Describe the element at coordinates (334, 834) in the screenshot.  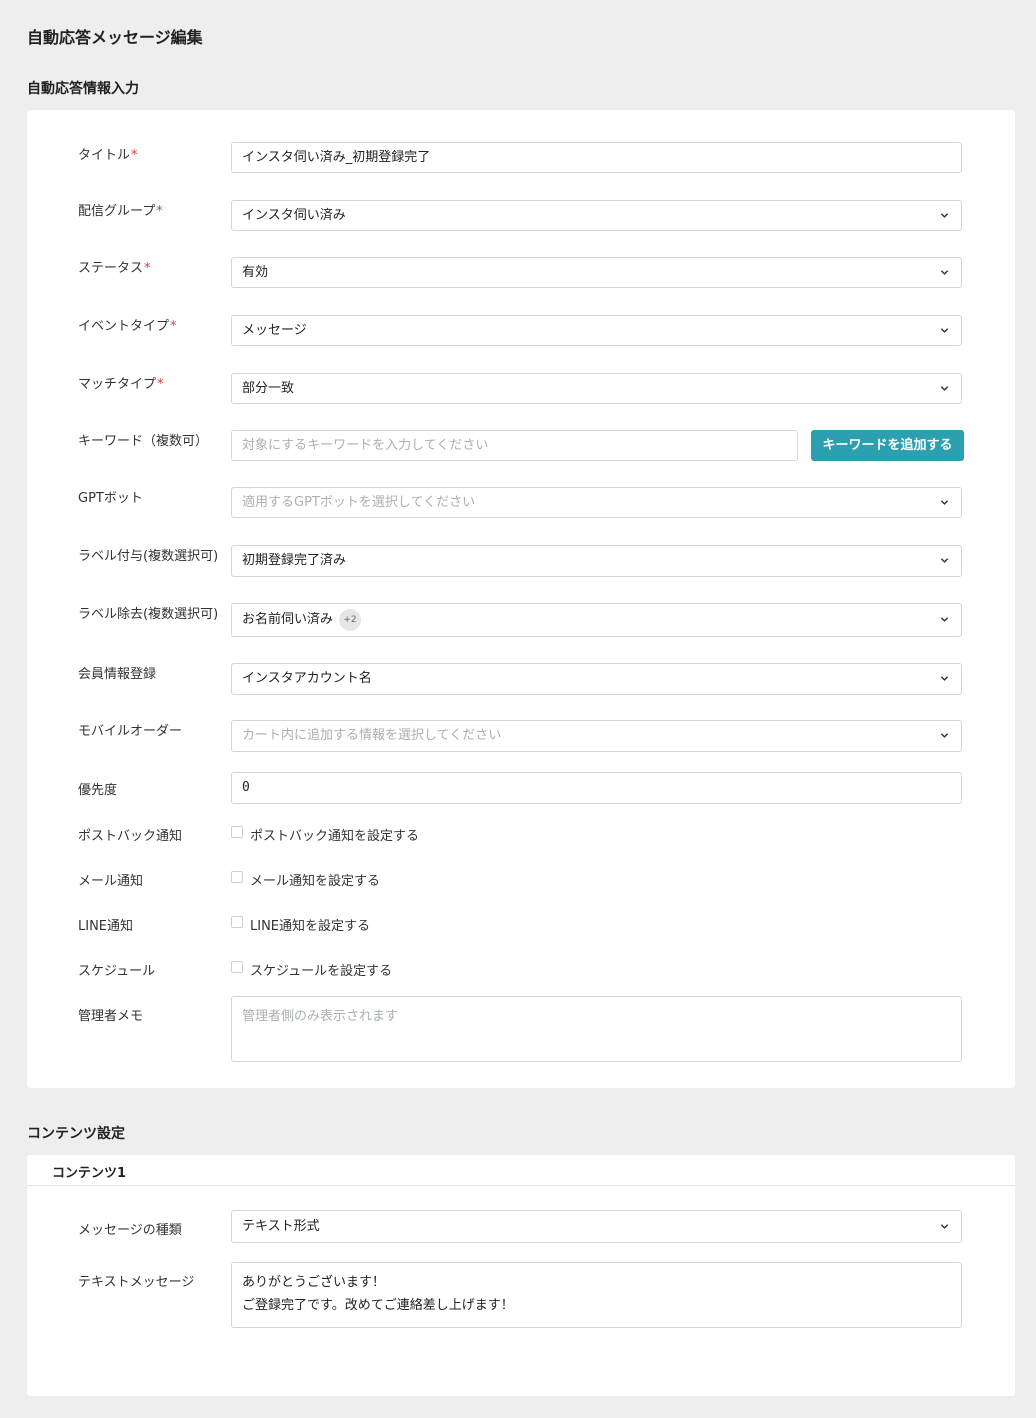
I see `postback-checkbox-label: ポストバック通知を設定する` at that location.